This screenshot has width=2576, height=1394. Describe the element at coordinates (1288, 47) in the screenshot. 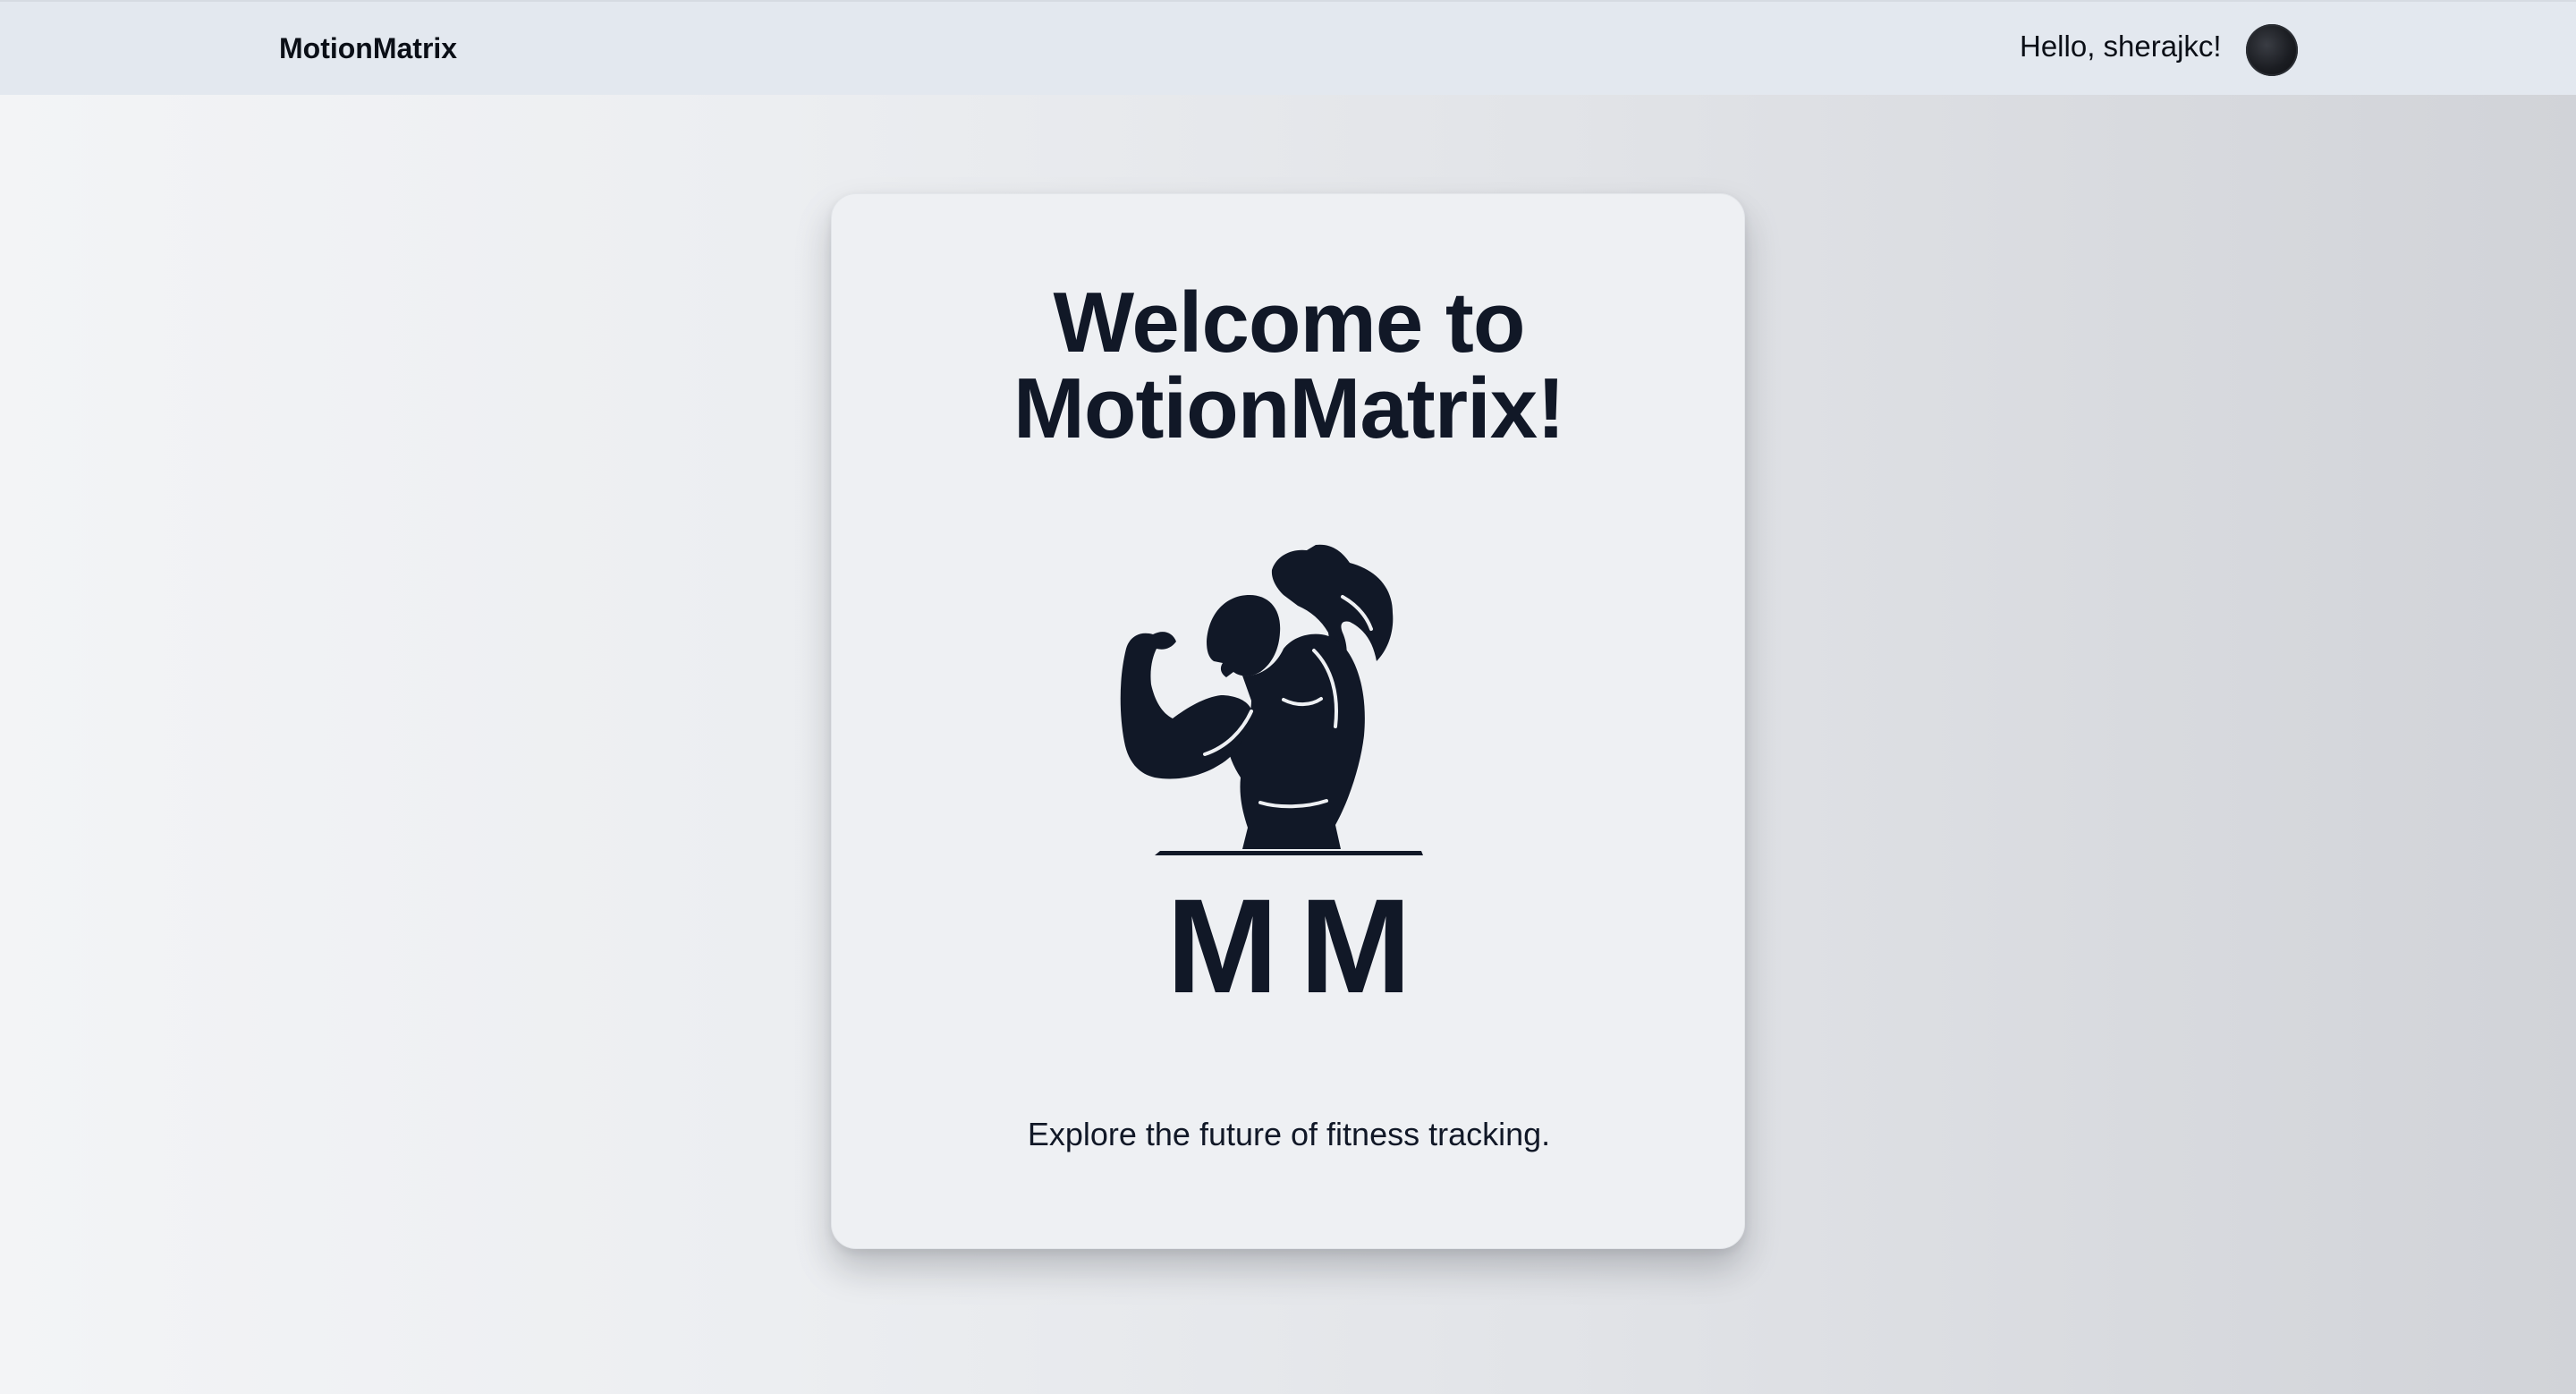

I see `top-navbar: MotionMatrix Hello, sherajkc!` at that location.